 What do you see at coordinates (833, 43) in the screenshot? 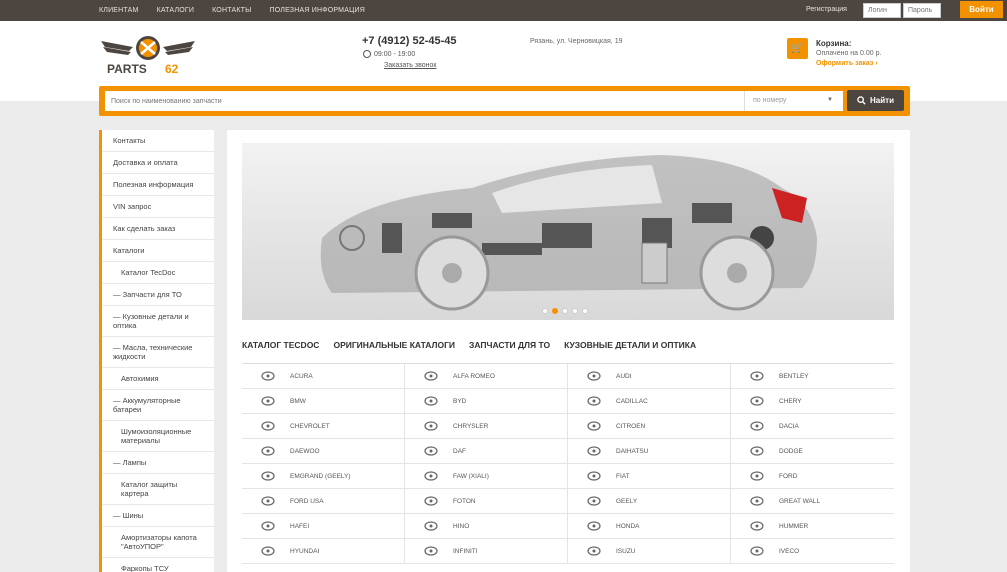
I see `cart-title: Корзина:` at bounding box center [833, 43].